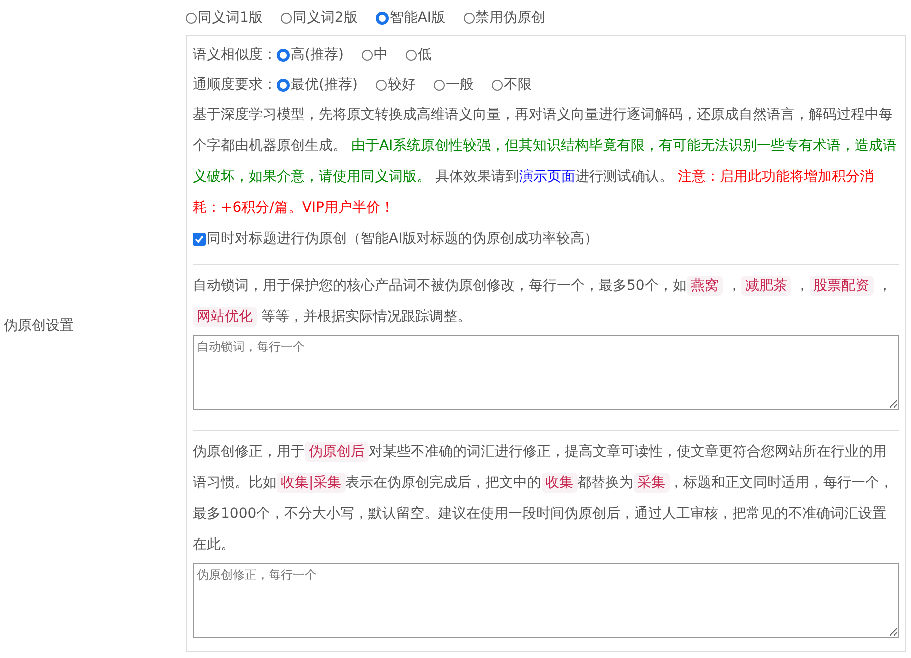 The width and height of the screenshot is (911, 658). Describe the element at coordinates (235, 55) in the screenshot. I see `field-label: 语义相似度：` at that location.